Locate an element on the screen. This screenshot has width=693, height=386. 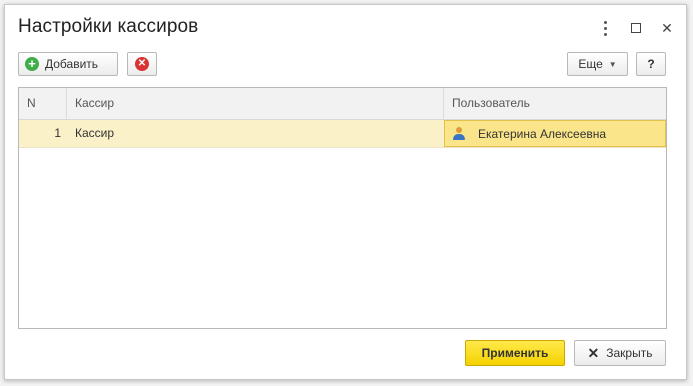
maximize-icon is located at coordinates (636, 28).